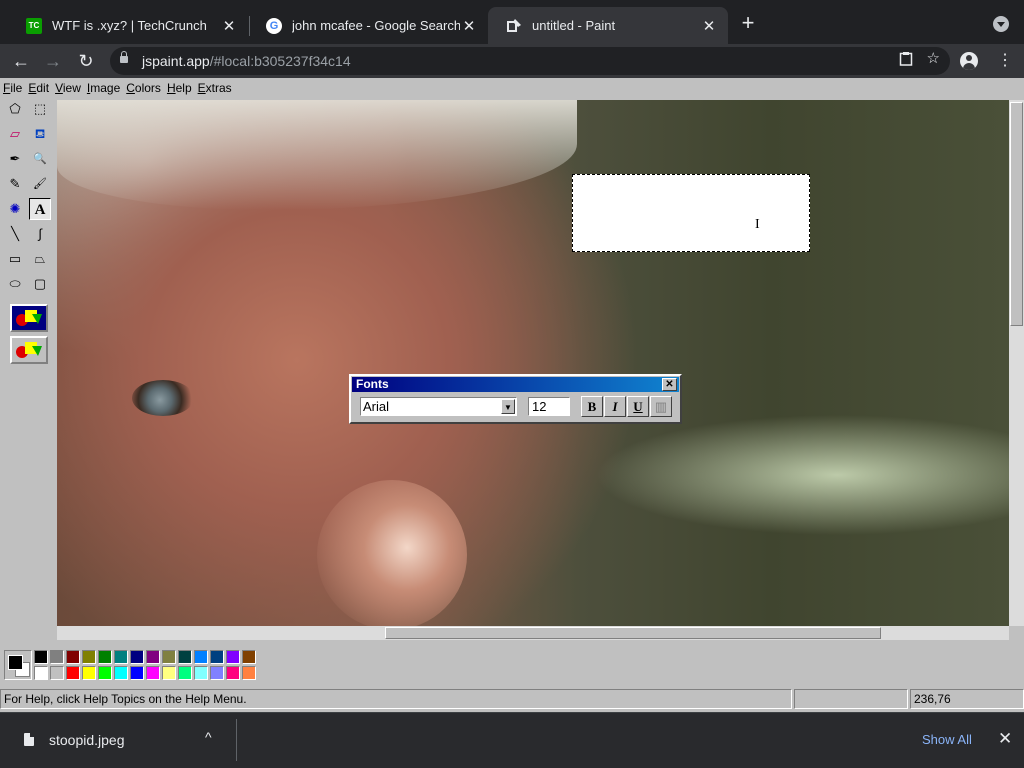 The width and height of the screenshot is (1024, 768). Describe the element at coordinates (15, 234) in the screenshot. I see `line-tool-icon: ╲` at that location.